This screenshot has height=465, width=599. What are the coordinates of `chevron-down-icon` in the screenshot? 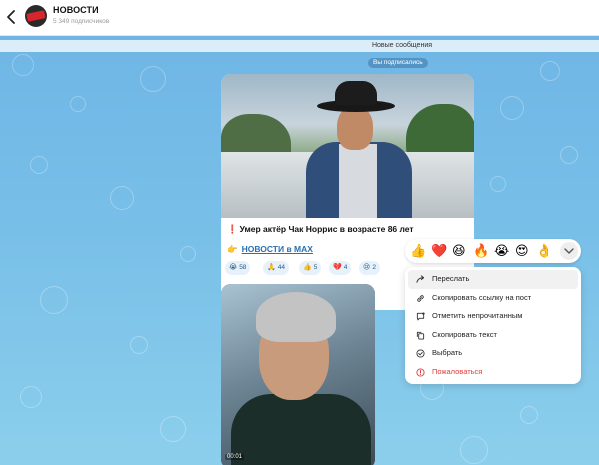 It's located at (569, 251).